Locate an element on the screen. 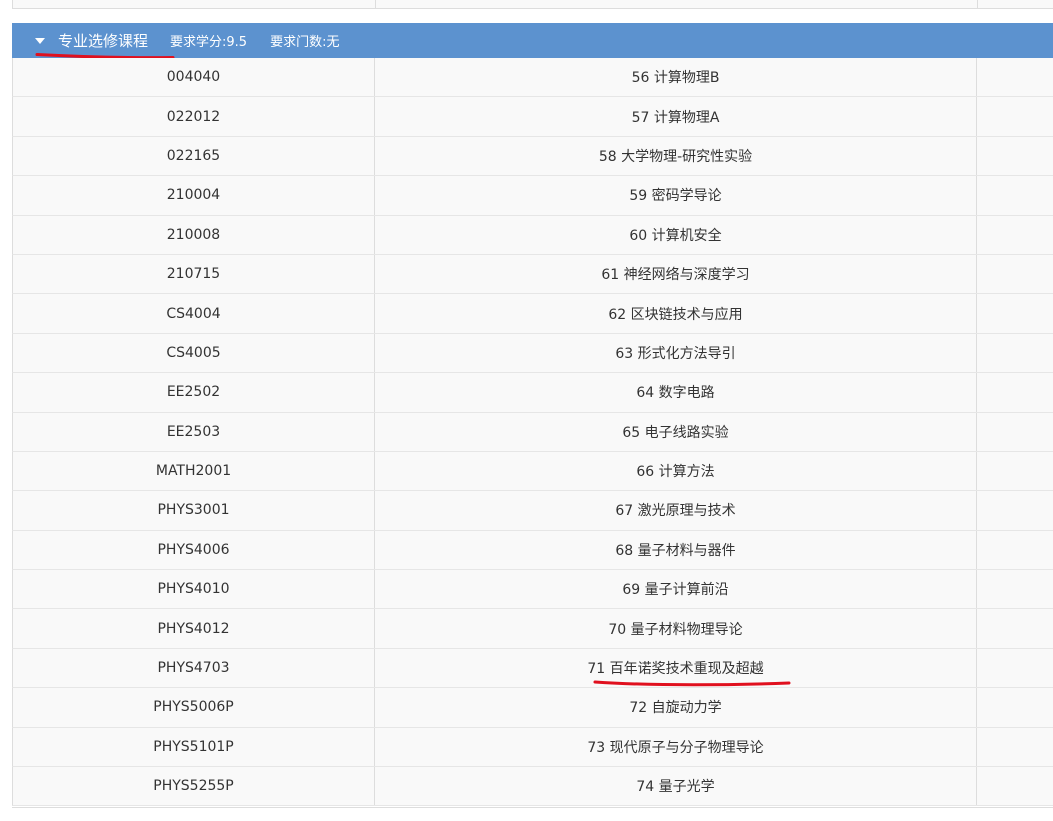 The width and height of the screenshot is (1053, 821). table-row: EE2503 65 电子线路实验 is located at coordinates (532, 432).